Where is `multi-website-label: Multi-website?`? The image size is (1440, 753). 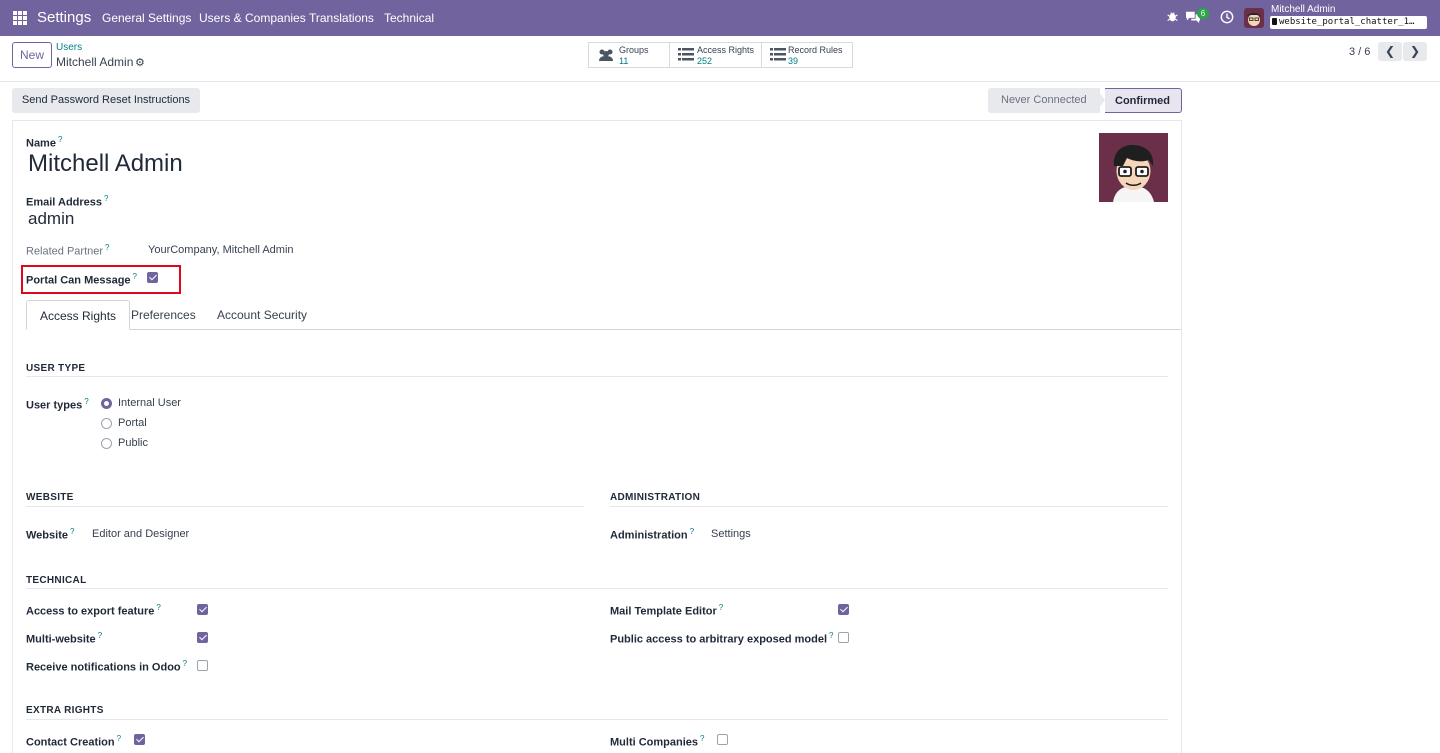 multi-website-label: Multi-website? is located at coordinates (64, 638).